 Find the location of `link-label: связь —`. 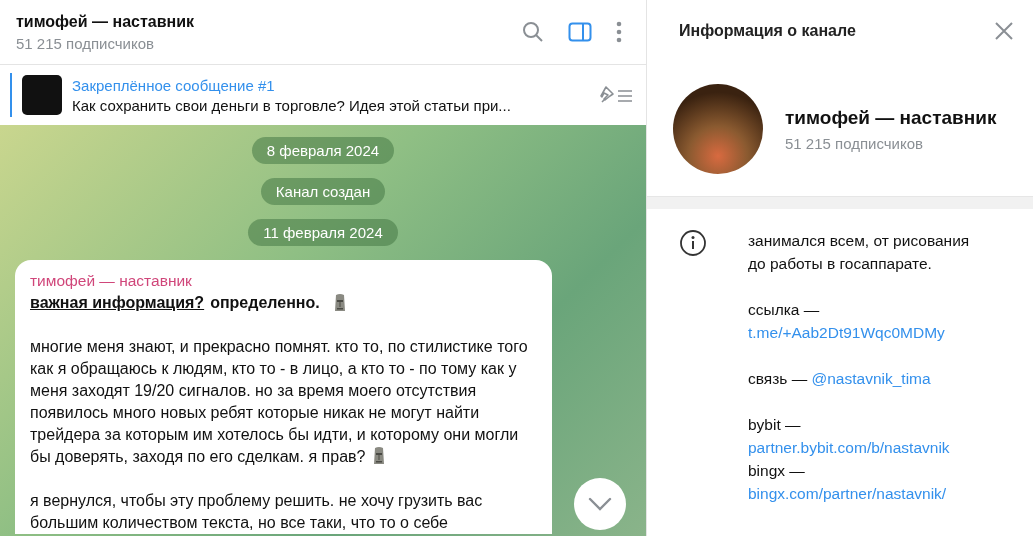

link-label: связь — is located at coordinates (778, 378).